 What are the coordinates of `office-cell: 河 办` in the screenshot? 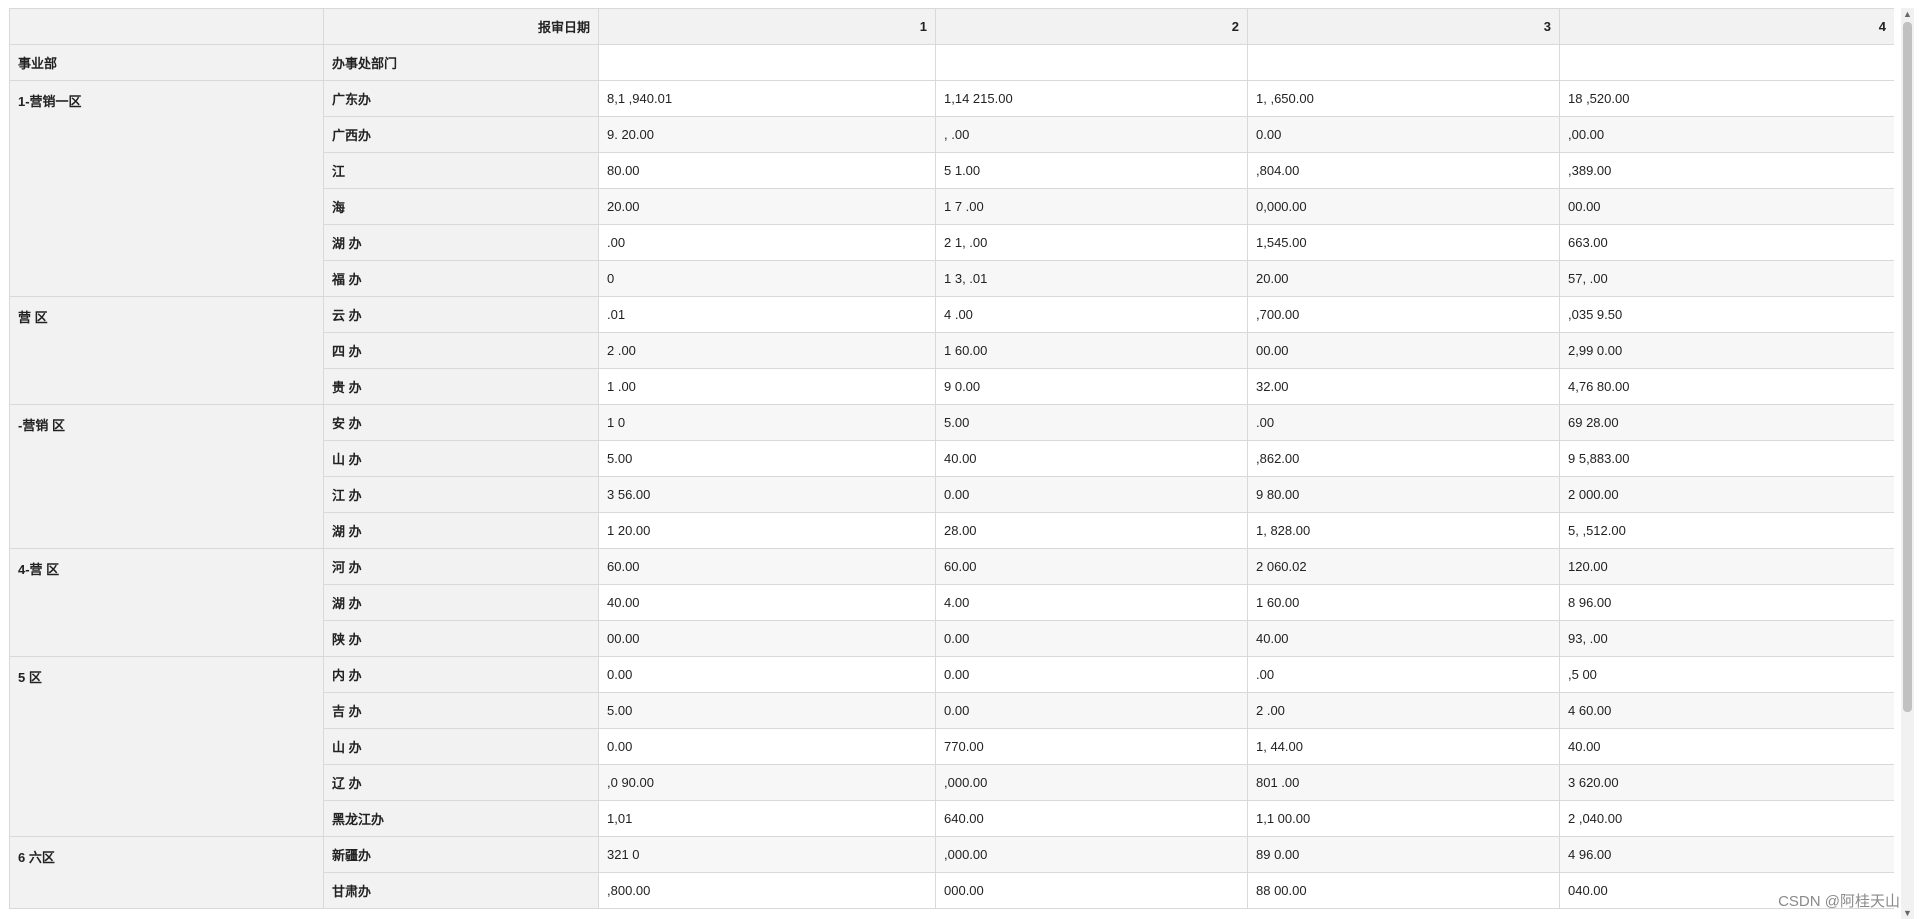 It's located at (461, 566).